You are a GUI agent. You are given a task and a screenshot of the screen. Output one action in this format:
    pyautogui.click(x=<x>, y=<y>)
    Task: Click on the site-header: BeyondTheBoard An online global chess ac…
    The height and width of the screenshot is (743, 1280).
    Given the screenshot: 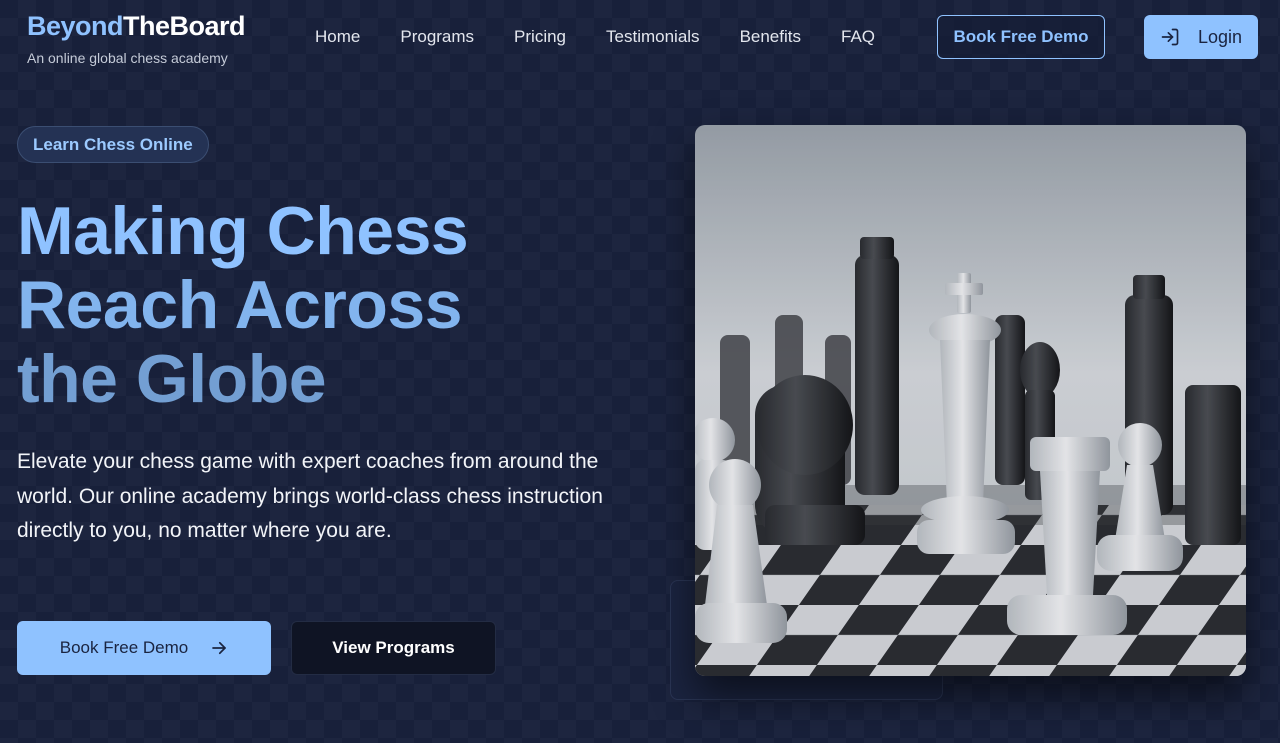 What is the action you would take?
    pyautogui.click(x=640, y=40)
    